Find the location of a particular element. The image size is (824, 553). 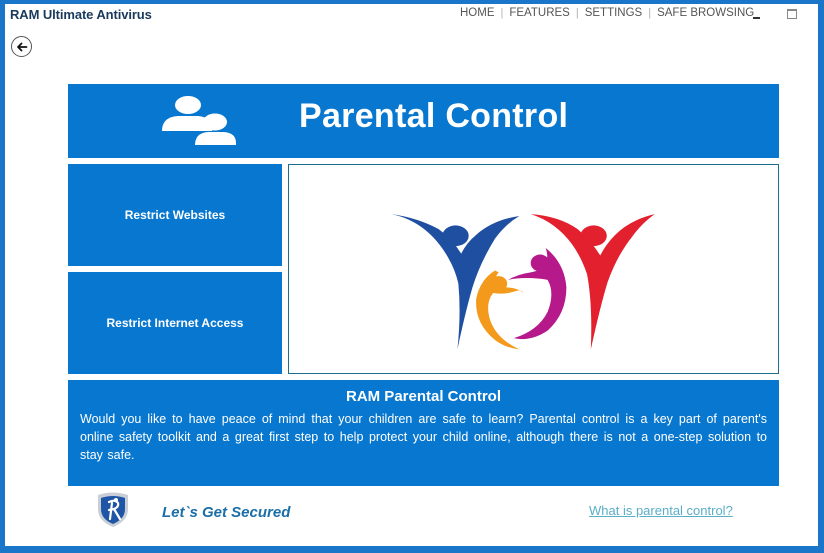

arrow-left-icon is located at coordinates (21, 46).